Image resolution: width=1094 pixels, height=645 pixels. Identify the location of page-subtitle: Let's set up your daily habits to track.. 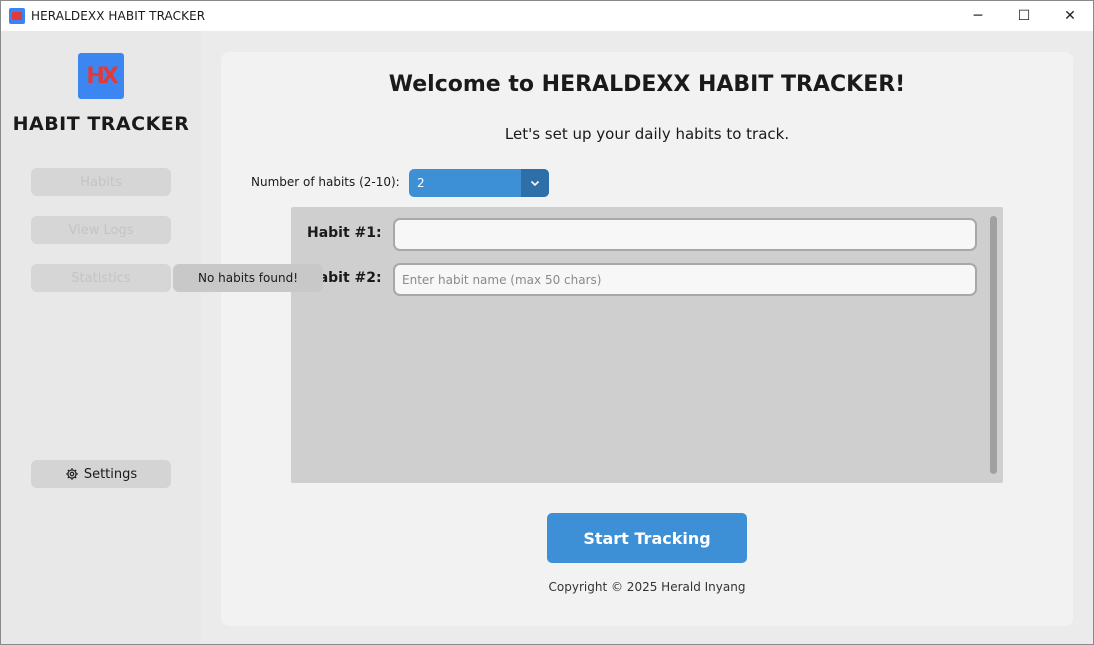
(647, 134).